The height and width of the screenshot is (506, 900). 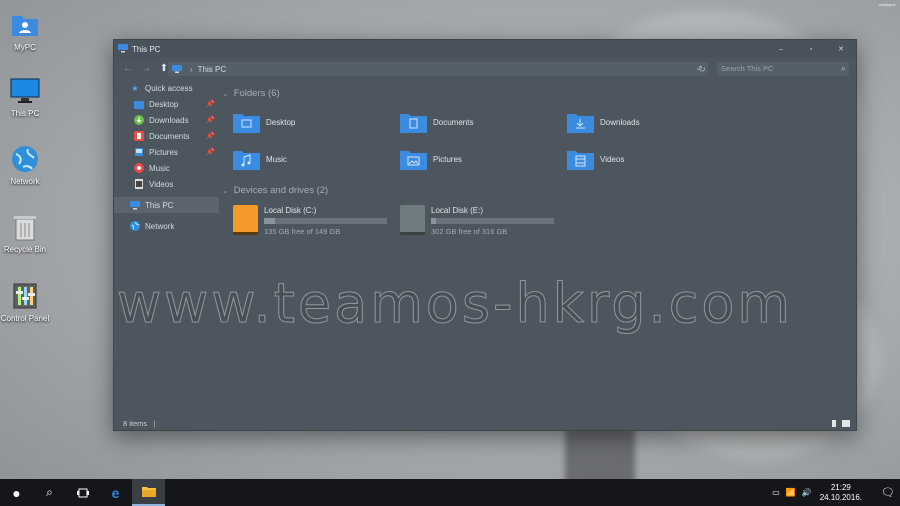 I want to click on nav-this-pc: This PC, so click(x=166, y=205).